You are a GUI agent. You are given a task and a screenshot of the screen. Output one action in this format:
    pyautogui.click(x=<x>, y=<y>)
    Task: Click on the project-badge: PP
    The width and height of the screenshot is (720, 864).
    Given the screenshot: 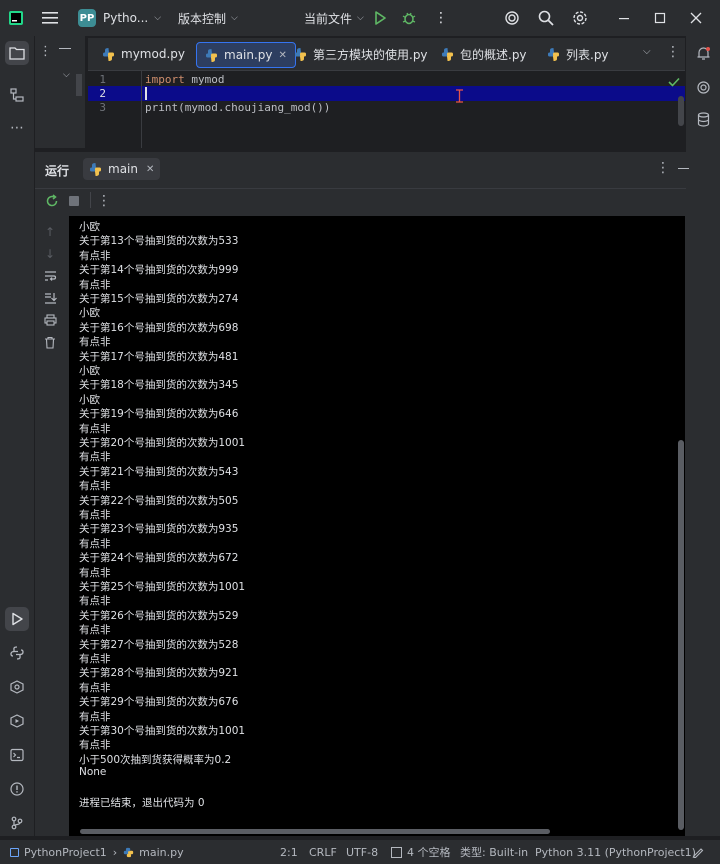 What is the action you would take?
    pyautogui.click(x=87, y=18)
    